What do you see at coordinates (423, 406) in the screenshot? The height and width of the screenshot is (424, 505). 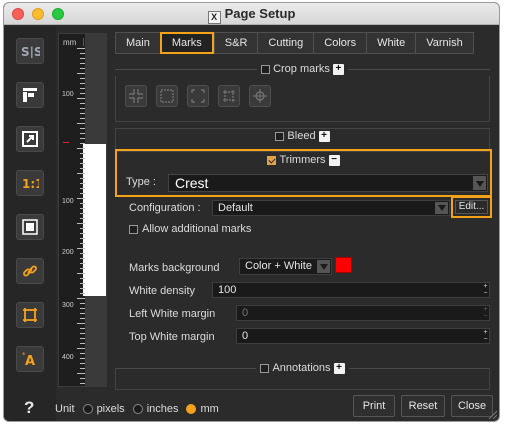 I see `reset-button: Reset` at bounding box center [423, 406].